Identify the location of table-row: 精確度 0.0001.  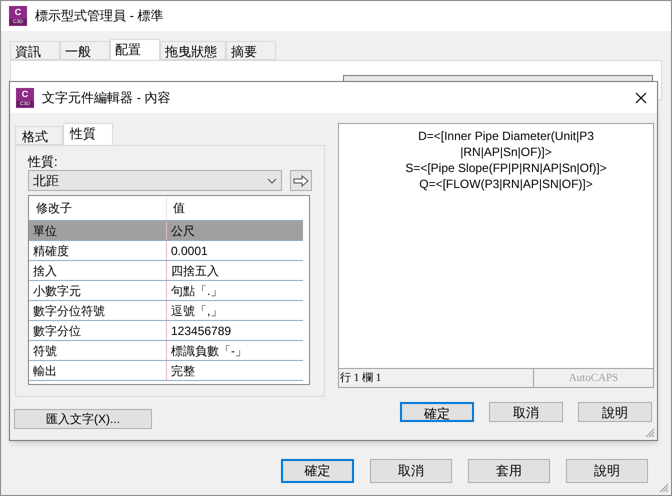
(166, 250).